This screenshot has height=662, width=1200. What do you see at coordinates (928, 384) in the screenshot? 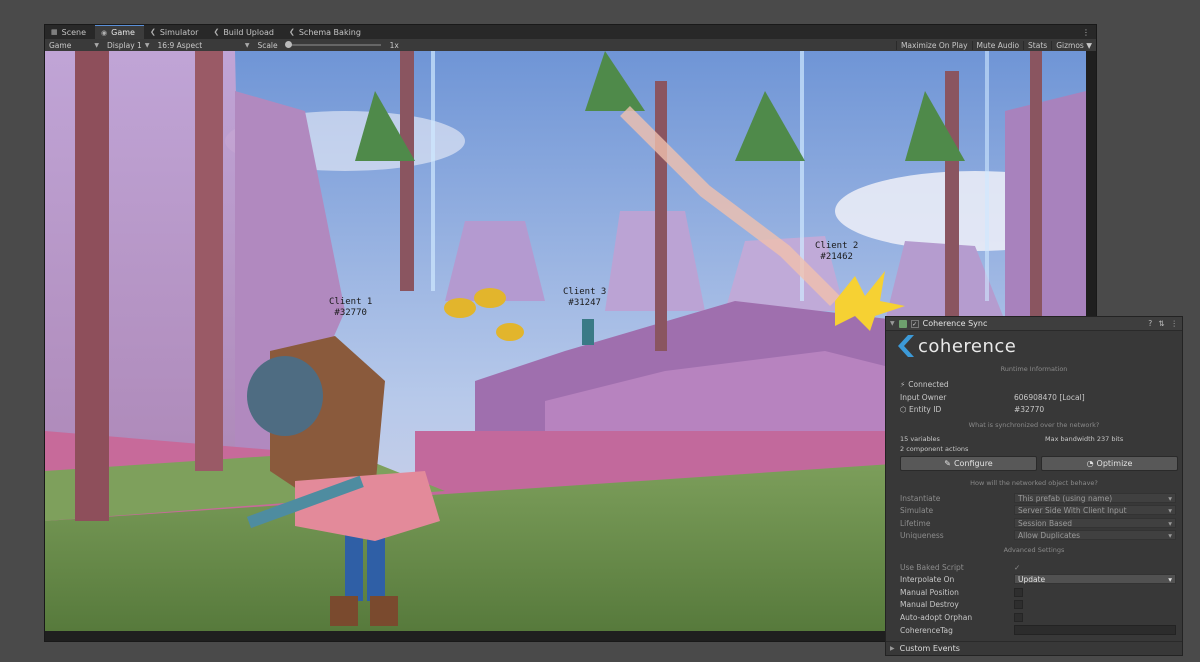
I see `connection-status: Connected` at bounding box center [928, 384].